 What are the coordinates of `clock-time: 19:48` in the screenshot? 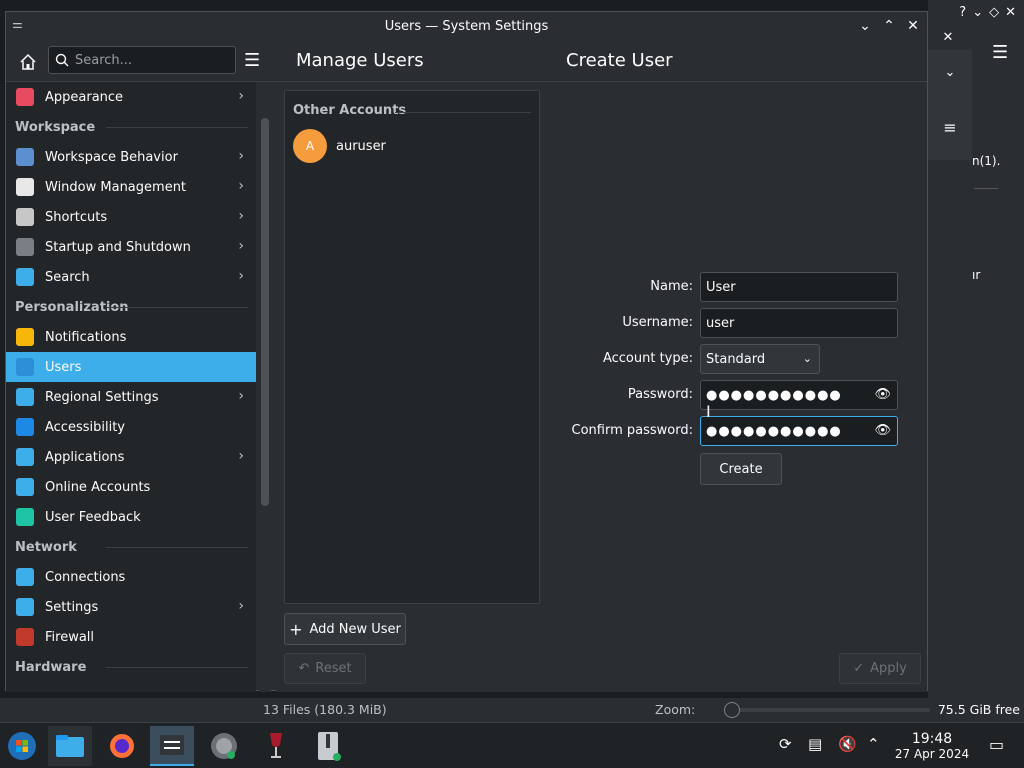 It's located at (932, 739).